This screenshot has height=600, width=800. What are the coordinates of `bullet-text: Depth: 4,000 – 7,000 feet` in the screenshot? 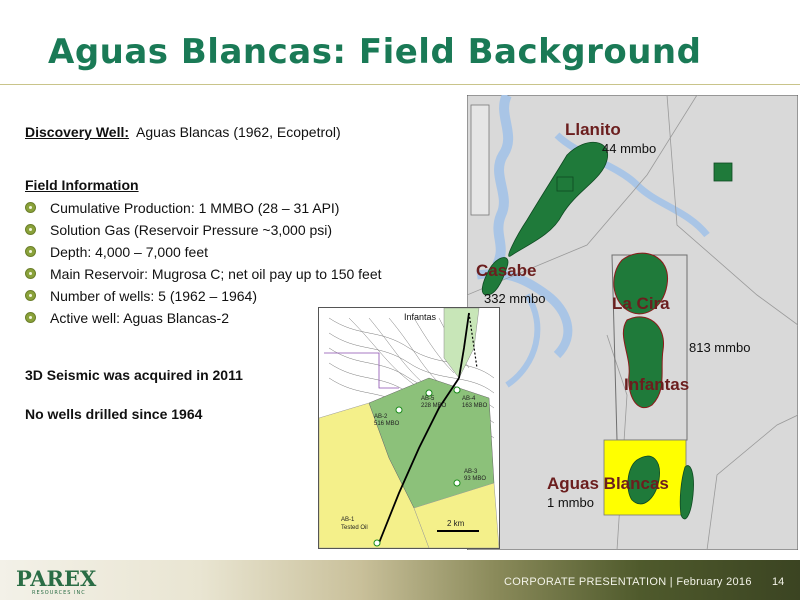 It's located at (129, 252).